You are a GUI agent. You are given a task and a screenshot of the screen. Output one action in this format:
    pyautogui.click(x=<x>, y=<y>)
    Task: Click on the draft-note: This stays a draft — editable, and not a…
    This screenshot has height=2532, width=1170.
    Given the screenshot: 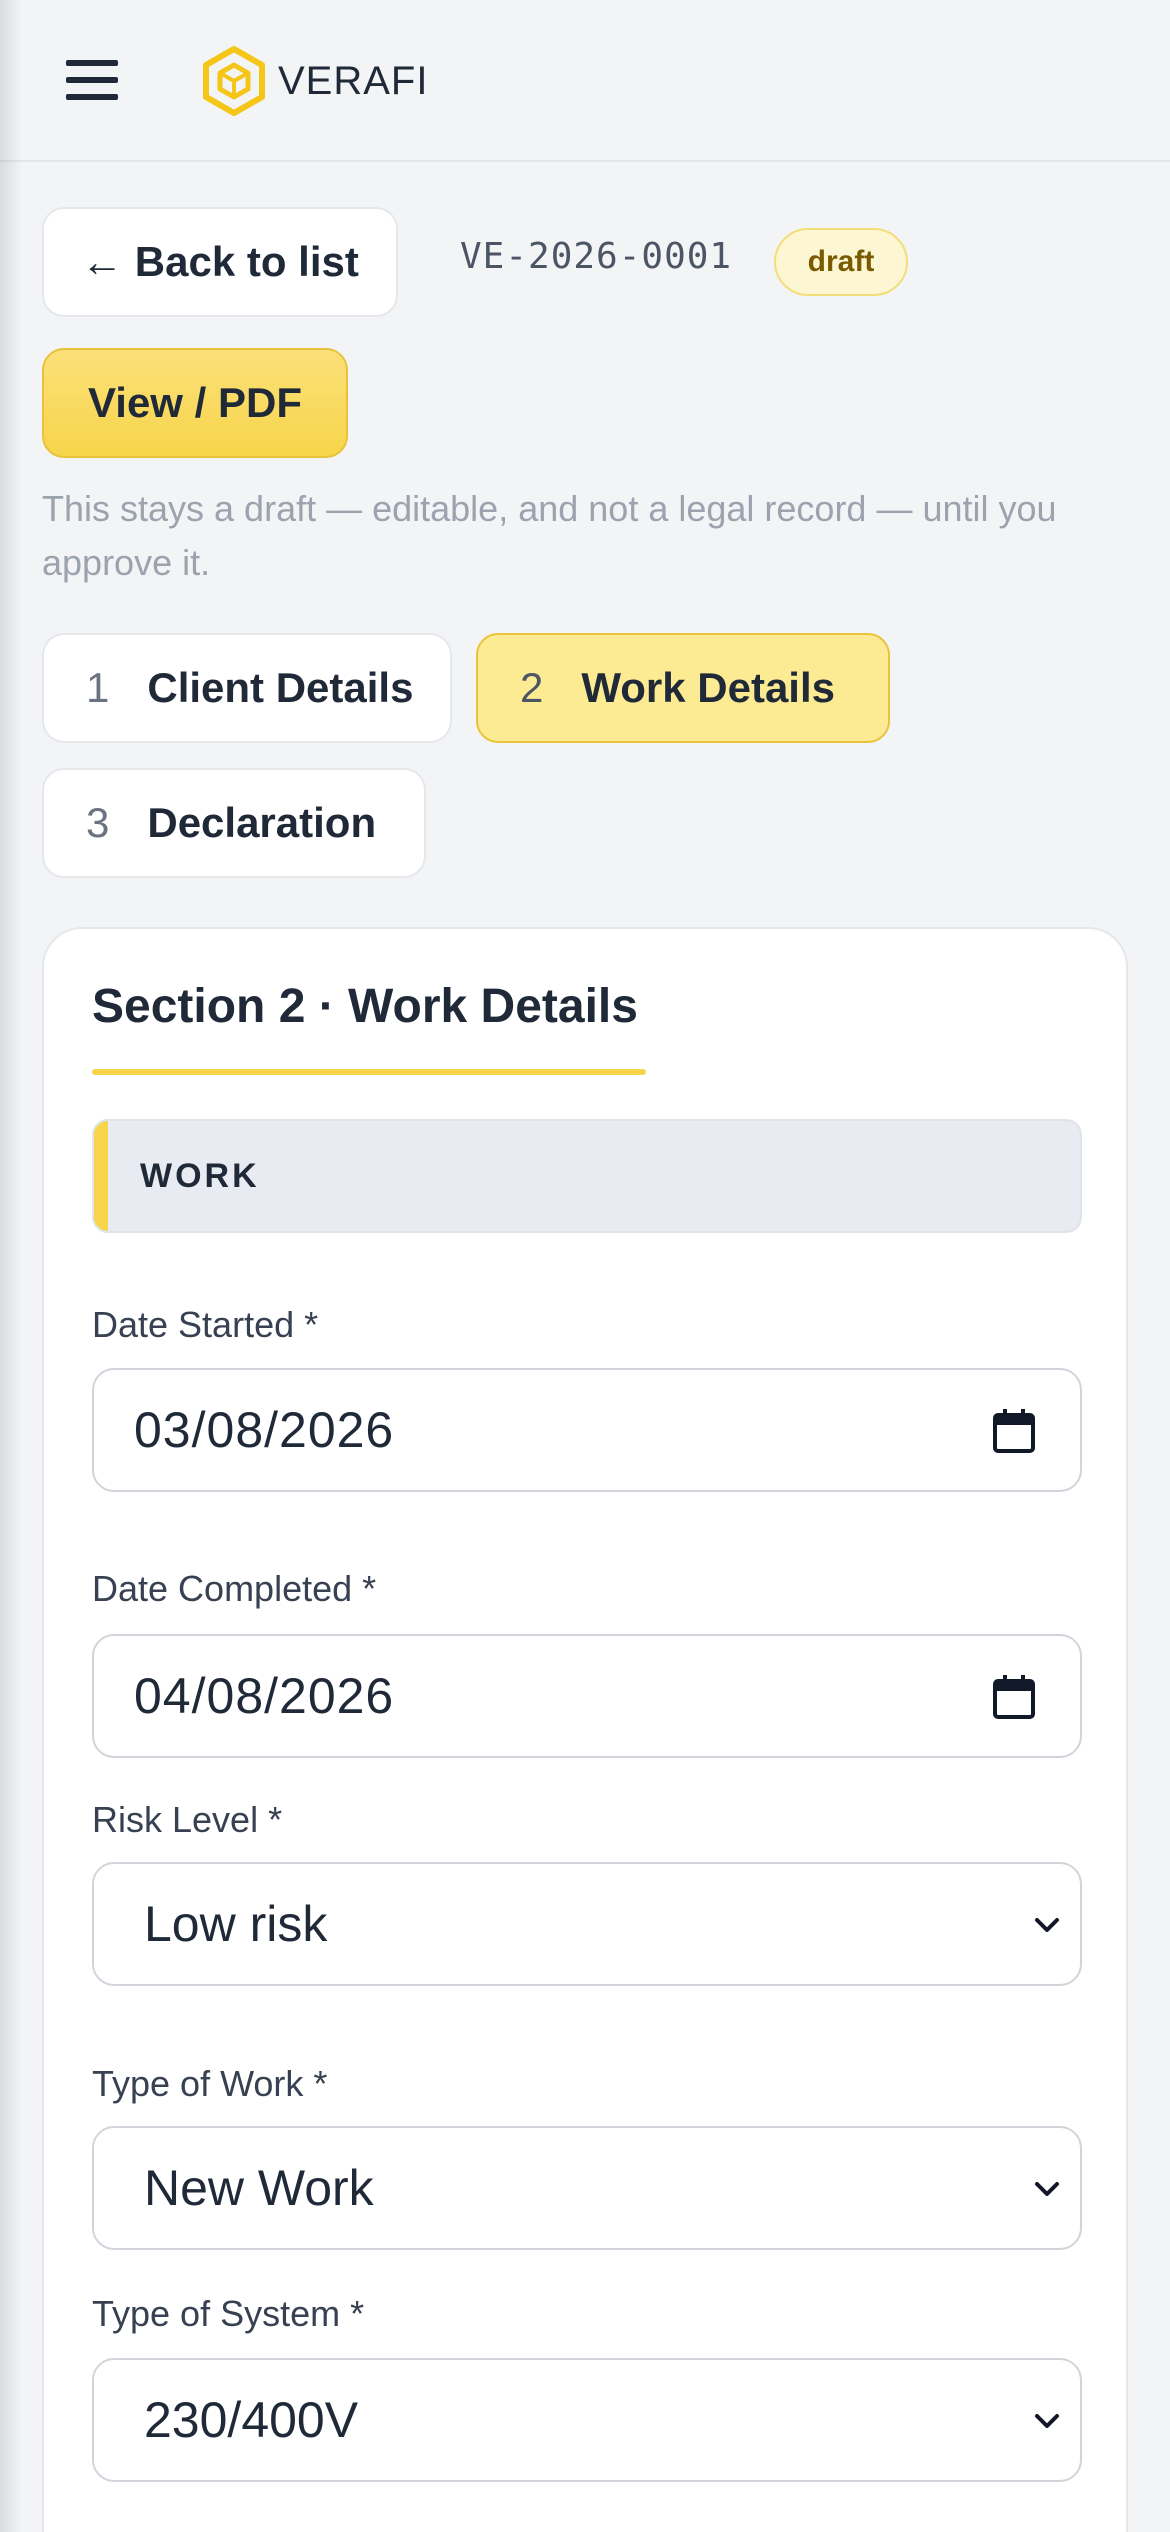 What is the action you would take?
    pyautogui.click(x=549, y=535)
    